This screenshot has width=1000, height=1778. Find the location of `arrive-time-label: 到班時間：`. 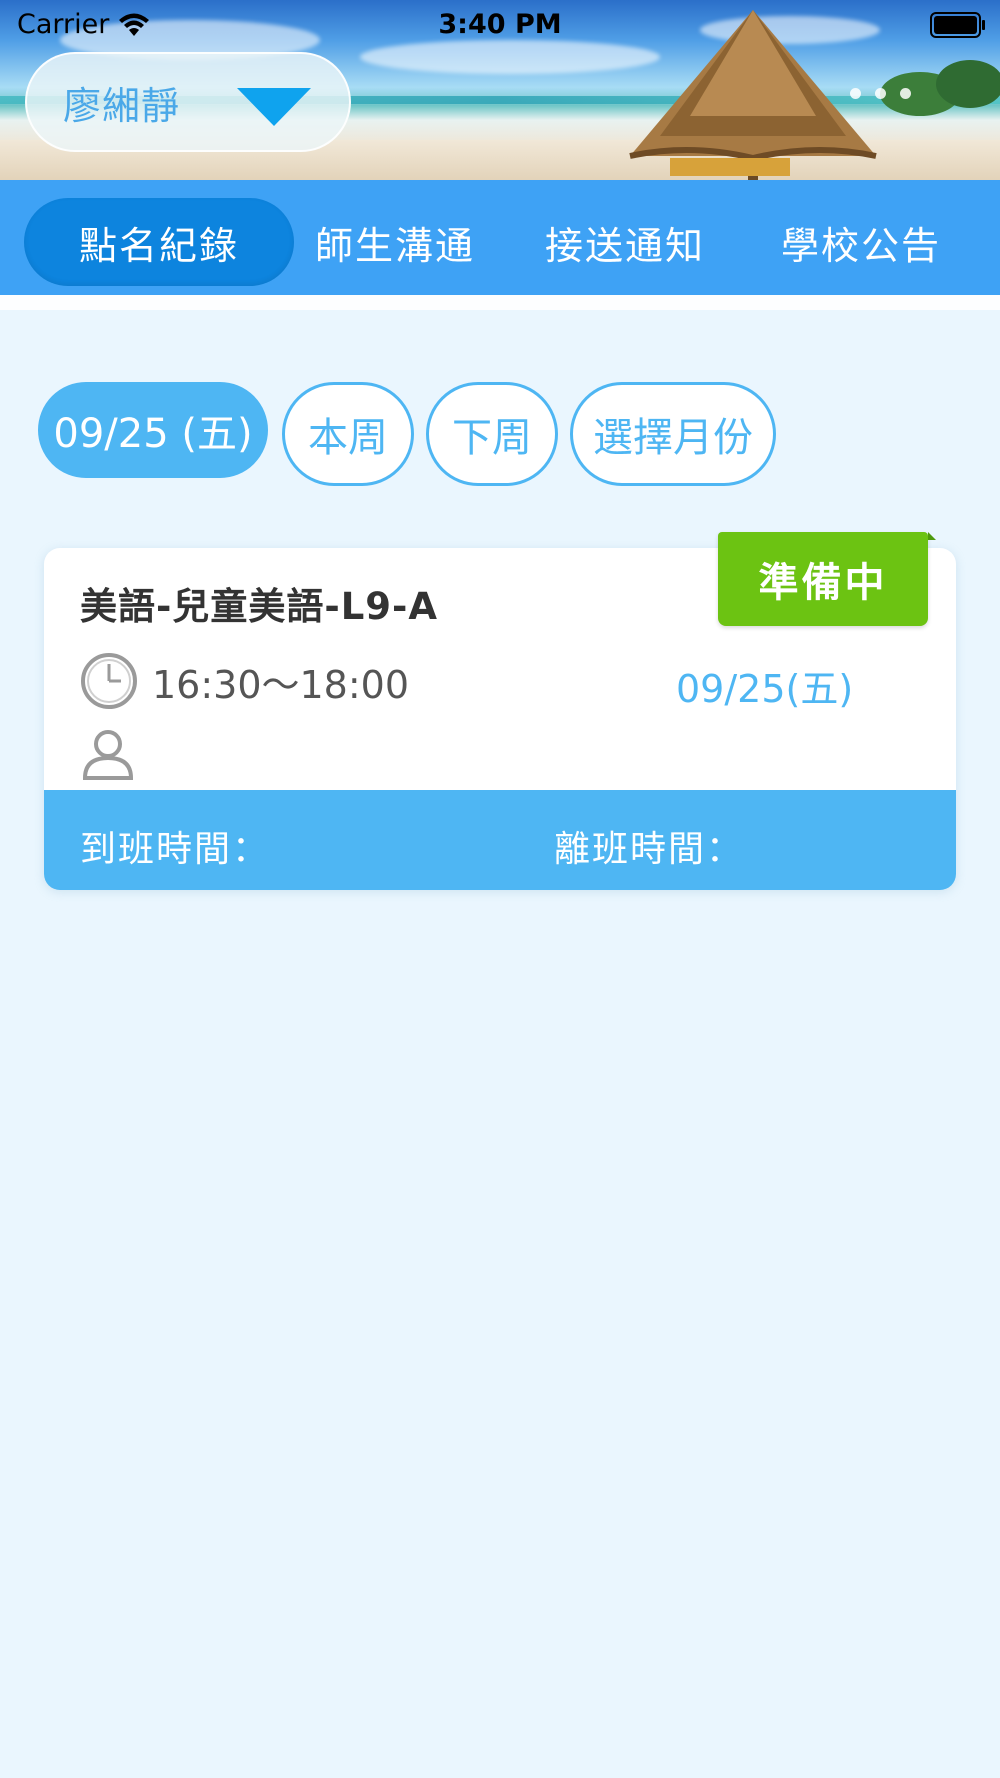

arrive-time-label: 到班時間： is located at coordinates (175, 849).